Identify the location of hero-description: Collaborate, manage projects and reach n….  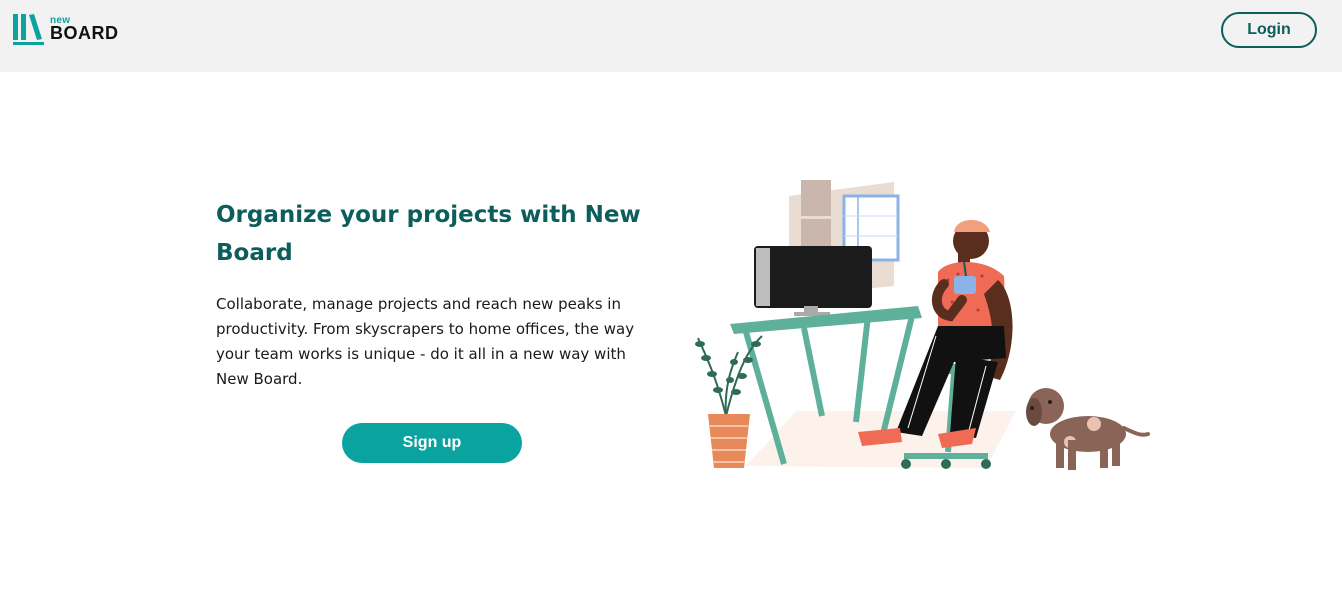
(425, 341).